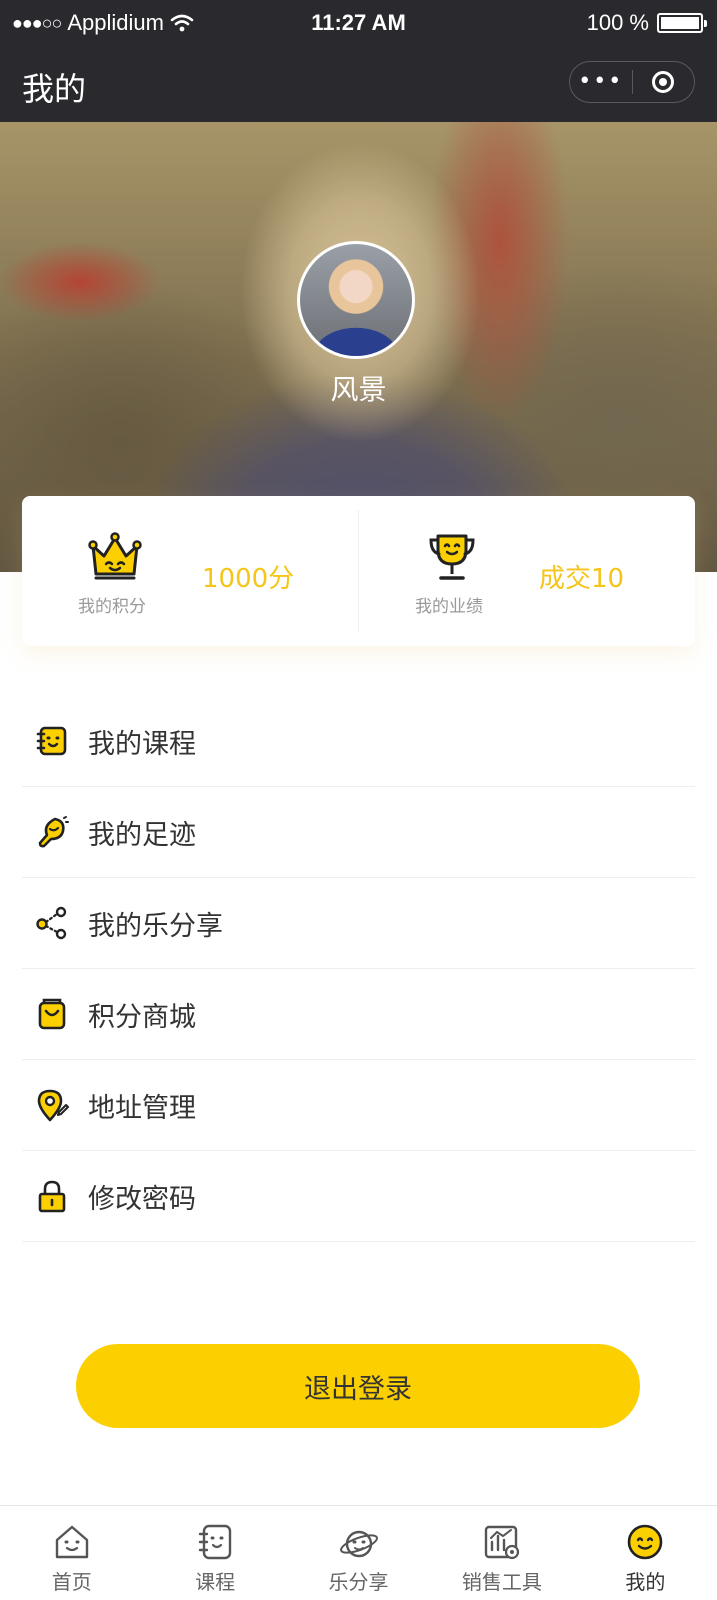  What do you see at coordinates (71, 1542) in the screenshot?
I see `home-icon` at bounding box center [71, 1542].